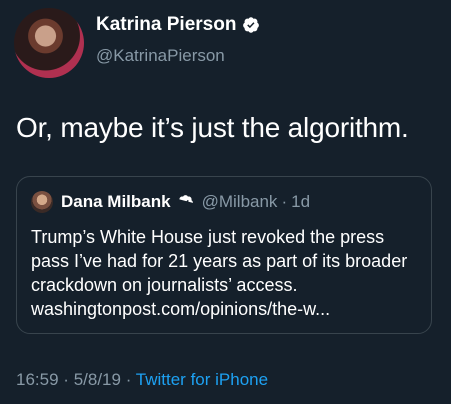 The height and width of the screenshot is (404, 451). Describe the element at coordinates (239, 201) in the screenshot. I see `quoted-author-handle: @Milbank` at that location.